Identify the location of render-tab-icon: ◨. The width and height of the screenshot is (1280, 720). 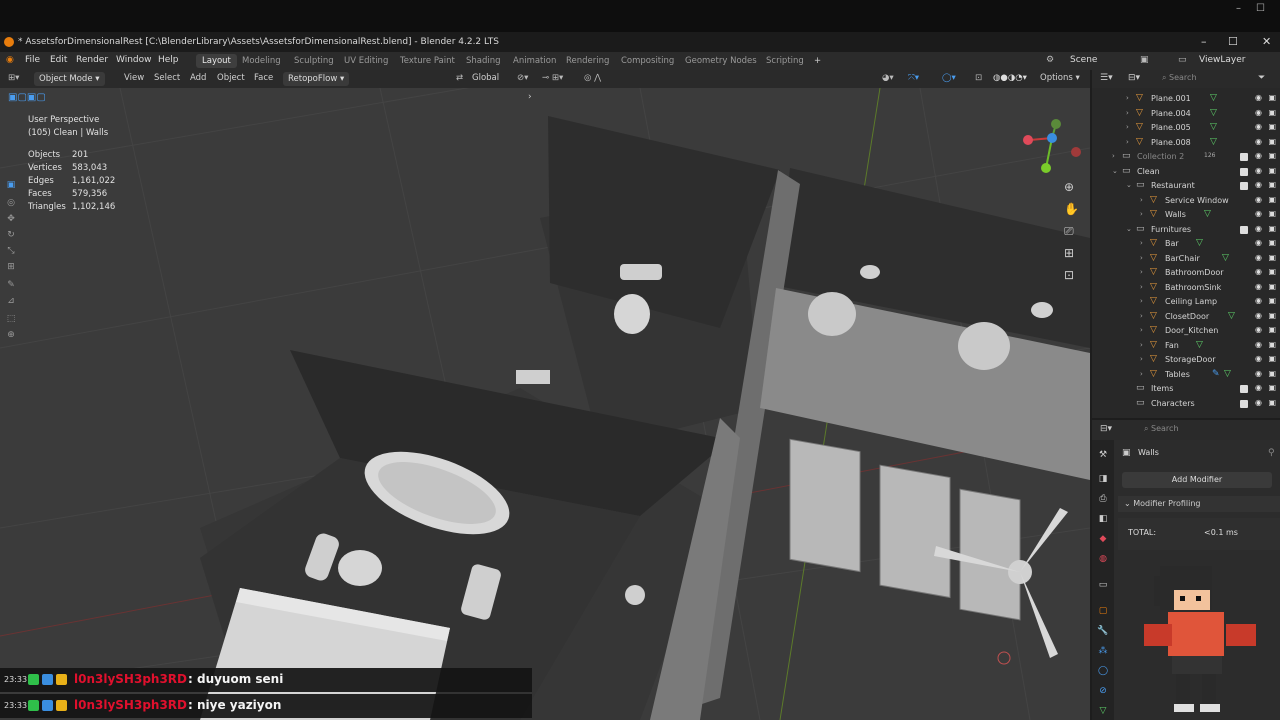
(1103, 480).